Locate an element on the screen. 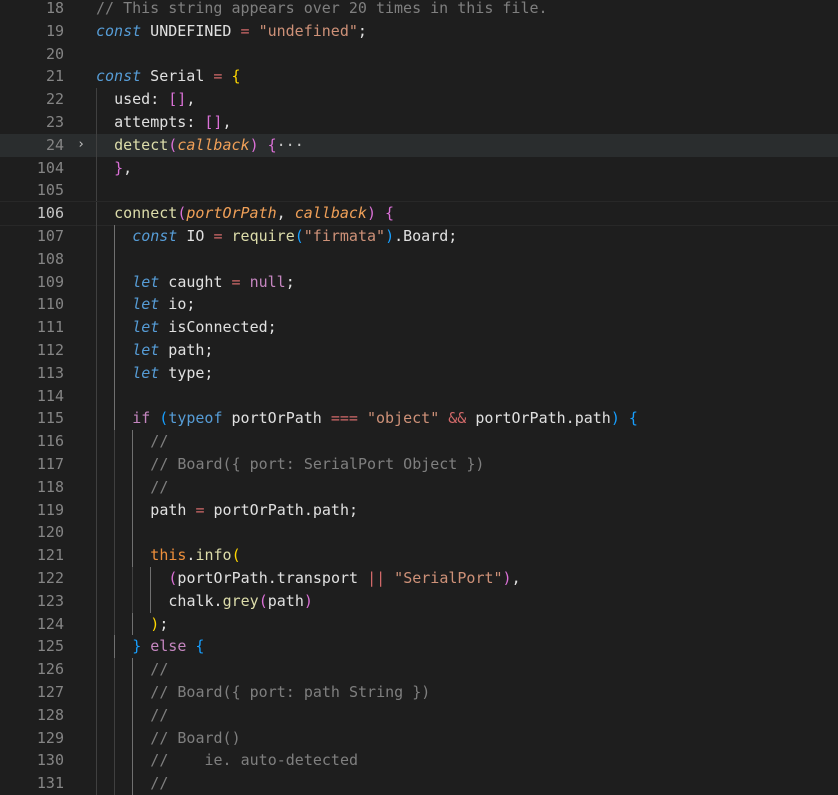 The width and height of the screenshot is (838, 795). code-line: 109 let caught = null; is located at coordinates (419, 282).